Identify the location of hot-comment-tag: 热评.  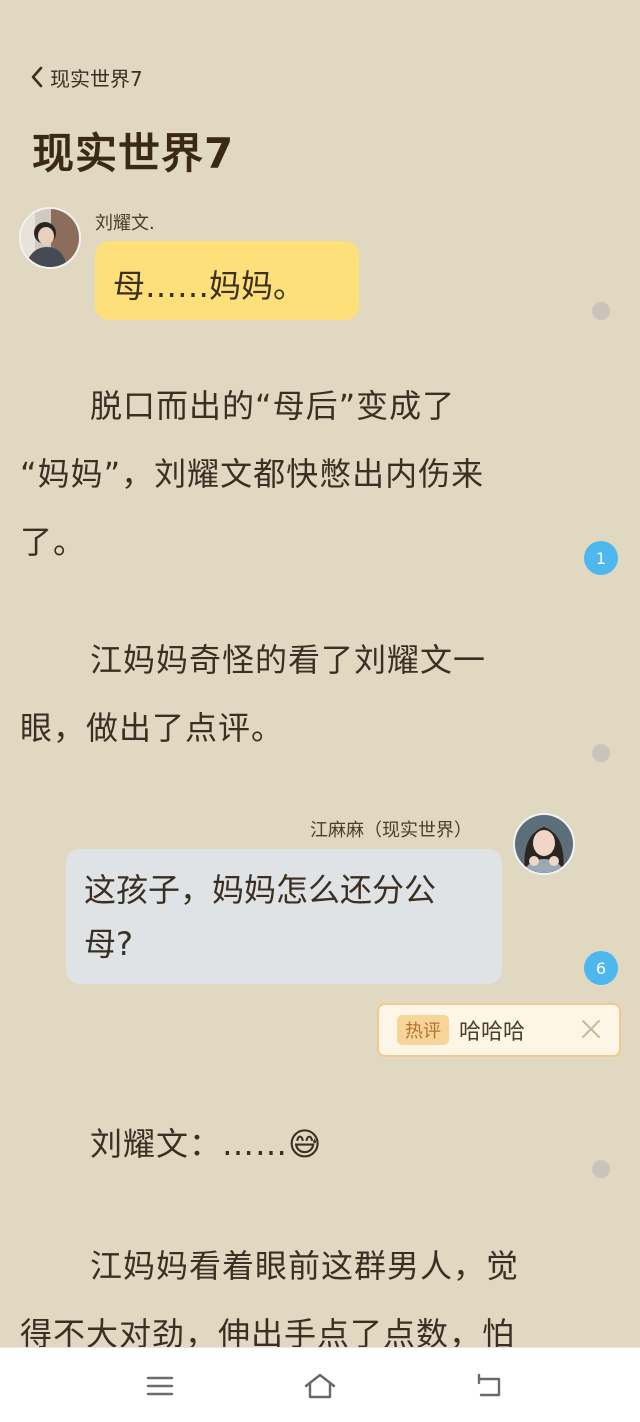
(423, 1030).